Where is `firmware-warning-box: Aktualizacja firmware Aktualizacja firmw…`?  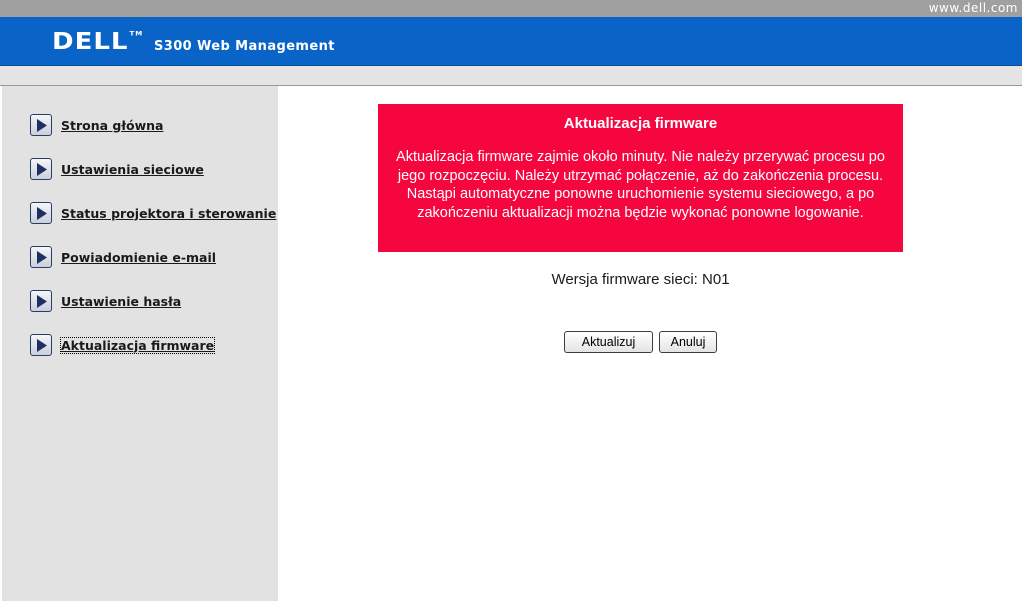
firmware-warning-box: Aktualizacja firmware Aktualizacja firmw… is located at coordinates (640, 178).